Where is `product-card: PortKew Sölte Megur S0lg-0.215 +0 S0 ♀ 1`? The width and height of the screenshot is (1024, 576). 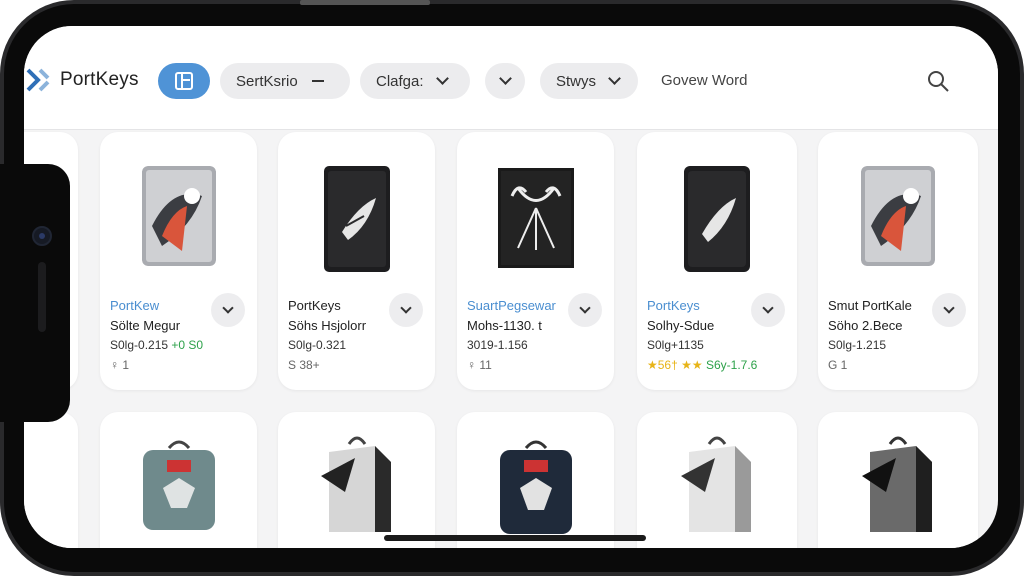 product-card: PortKew Sölte Megur S0lg-0.215 +0 S0 ♀ 1 is located at coordinates (178, 261).